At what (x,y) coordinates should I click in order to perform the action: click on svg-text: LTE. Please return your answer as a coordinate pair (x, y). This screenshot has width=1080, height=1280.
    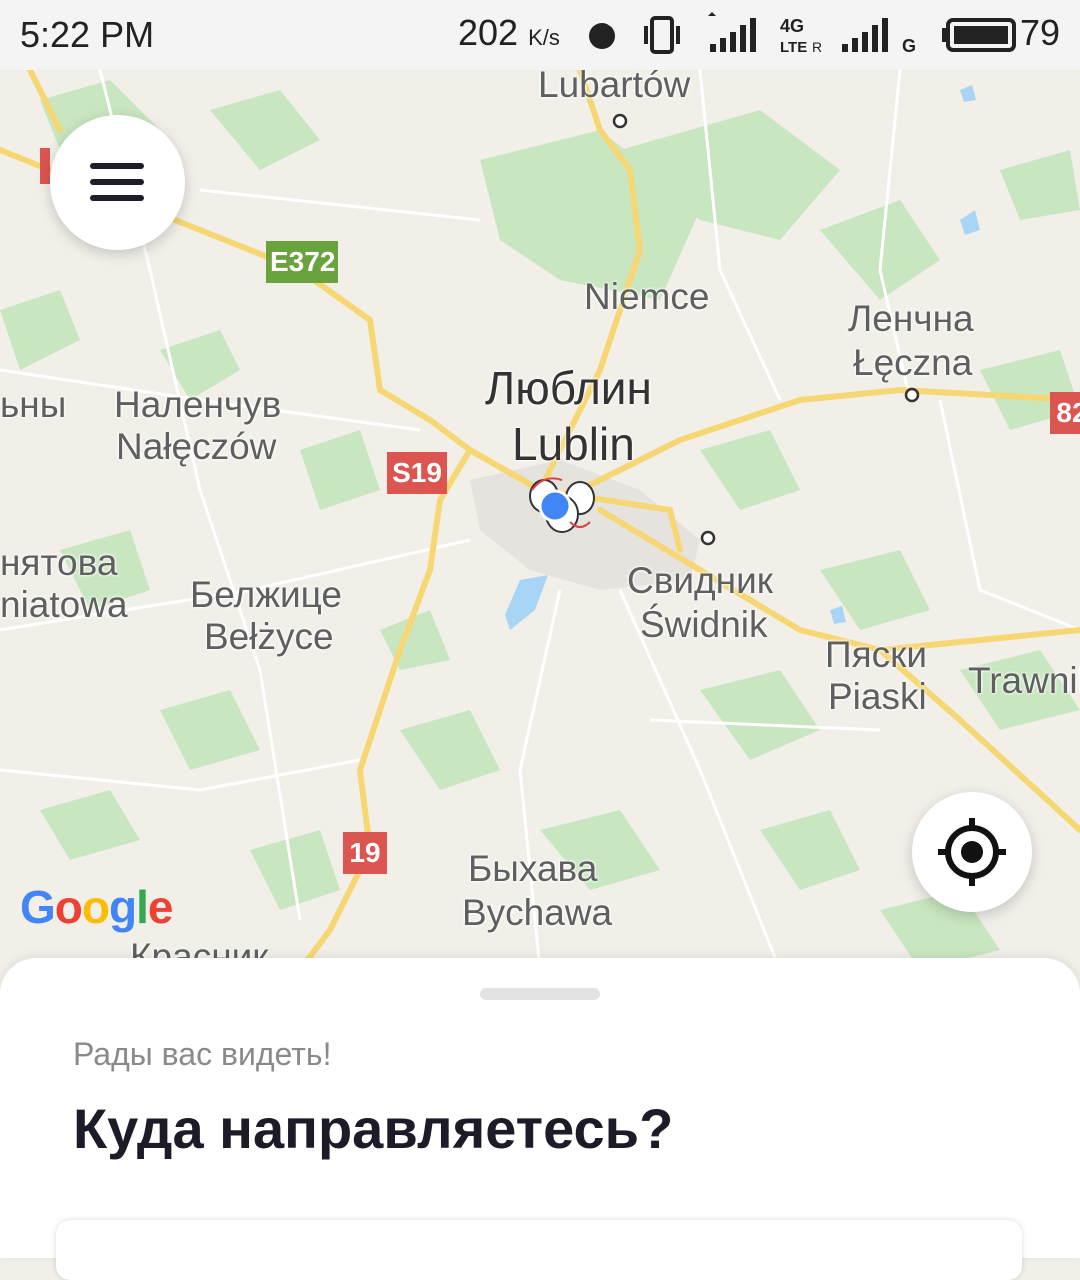
    Looking at the image, I should click on (793, 47).